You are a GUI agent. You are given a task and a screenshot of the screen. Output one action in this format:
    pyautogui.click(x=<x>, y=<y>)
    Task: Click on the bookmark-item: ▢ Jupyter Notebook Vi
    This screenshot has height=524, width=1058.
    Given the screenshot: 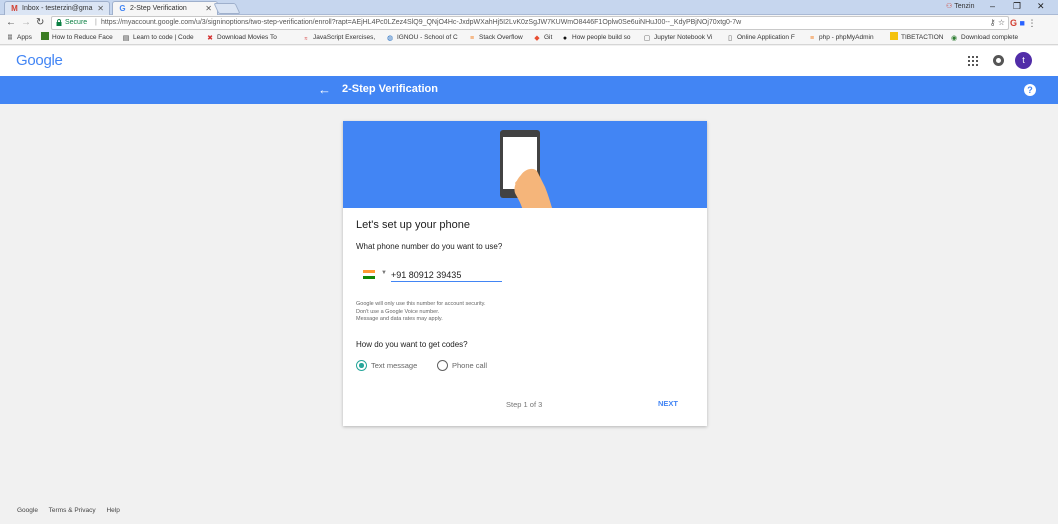 What is the action you would take?
    pyautogui.click(x=678, y=38)
    